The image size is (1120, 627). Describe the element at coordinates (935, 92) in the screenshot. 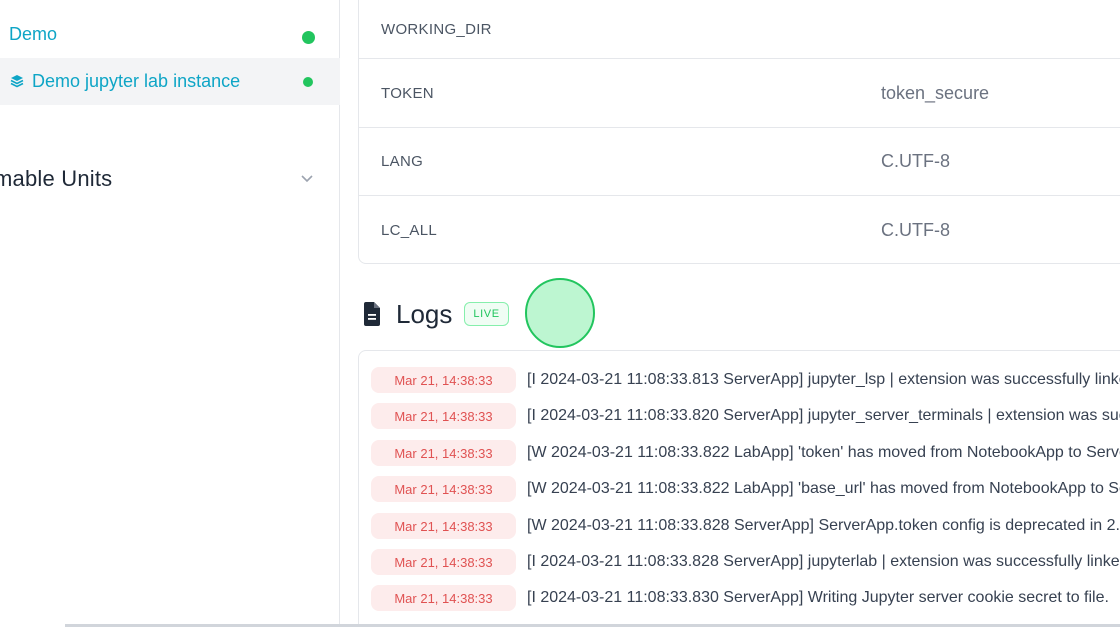

I see `env-value: token_secure` at that location.